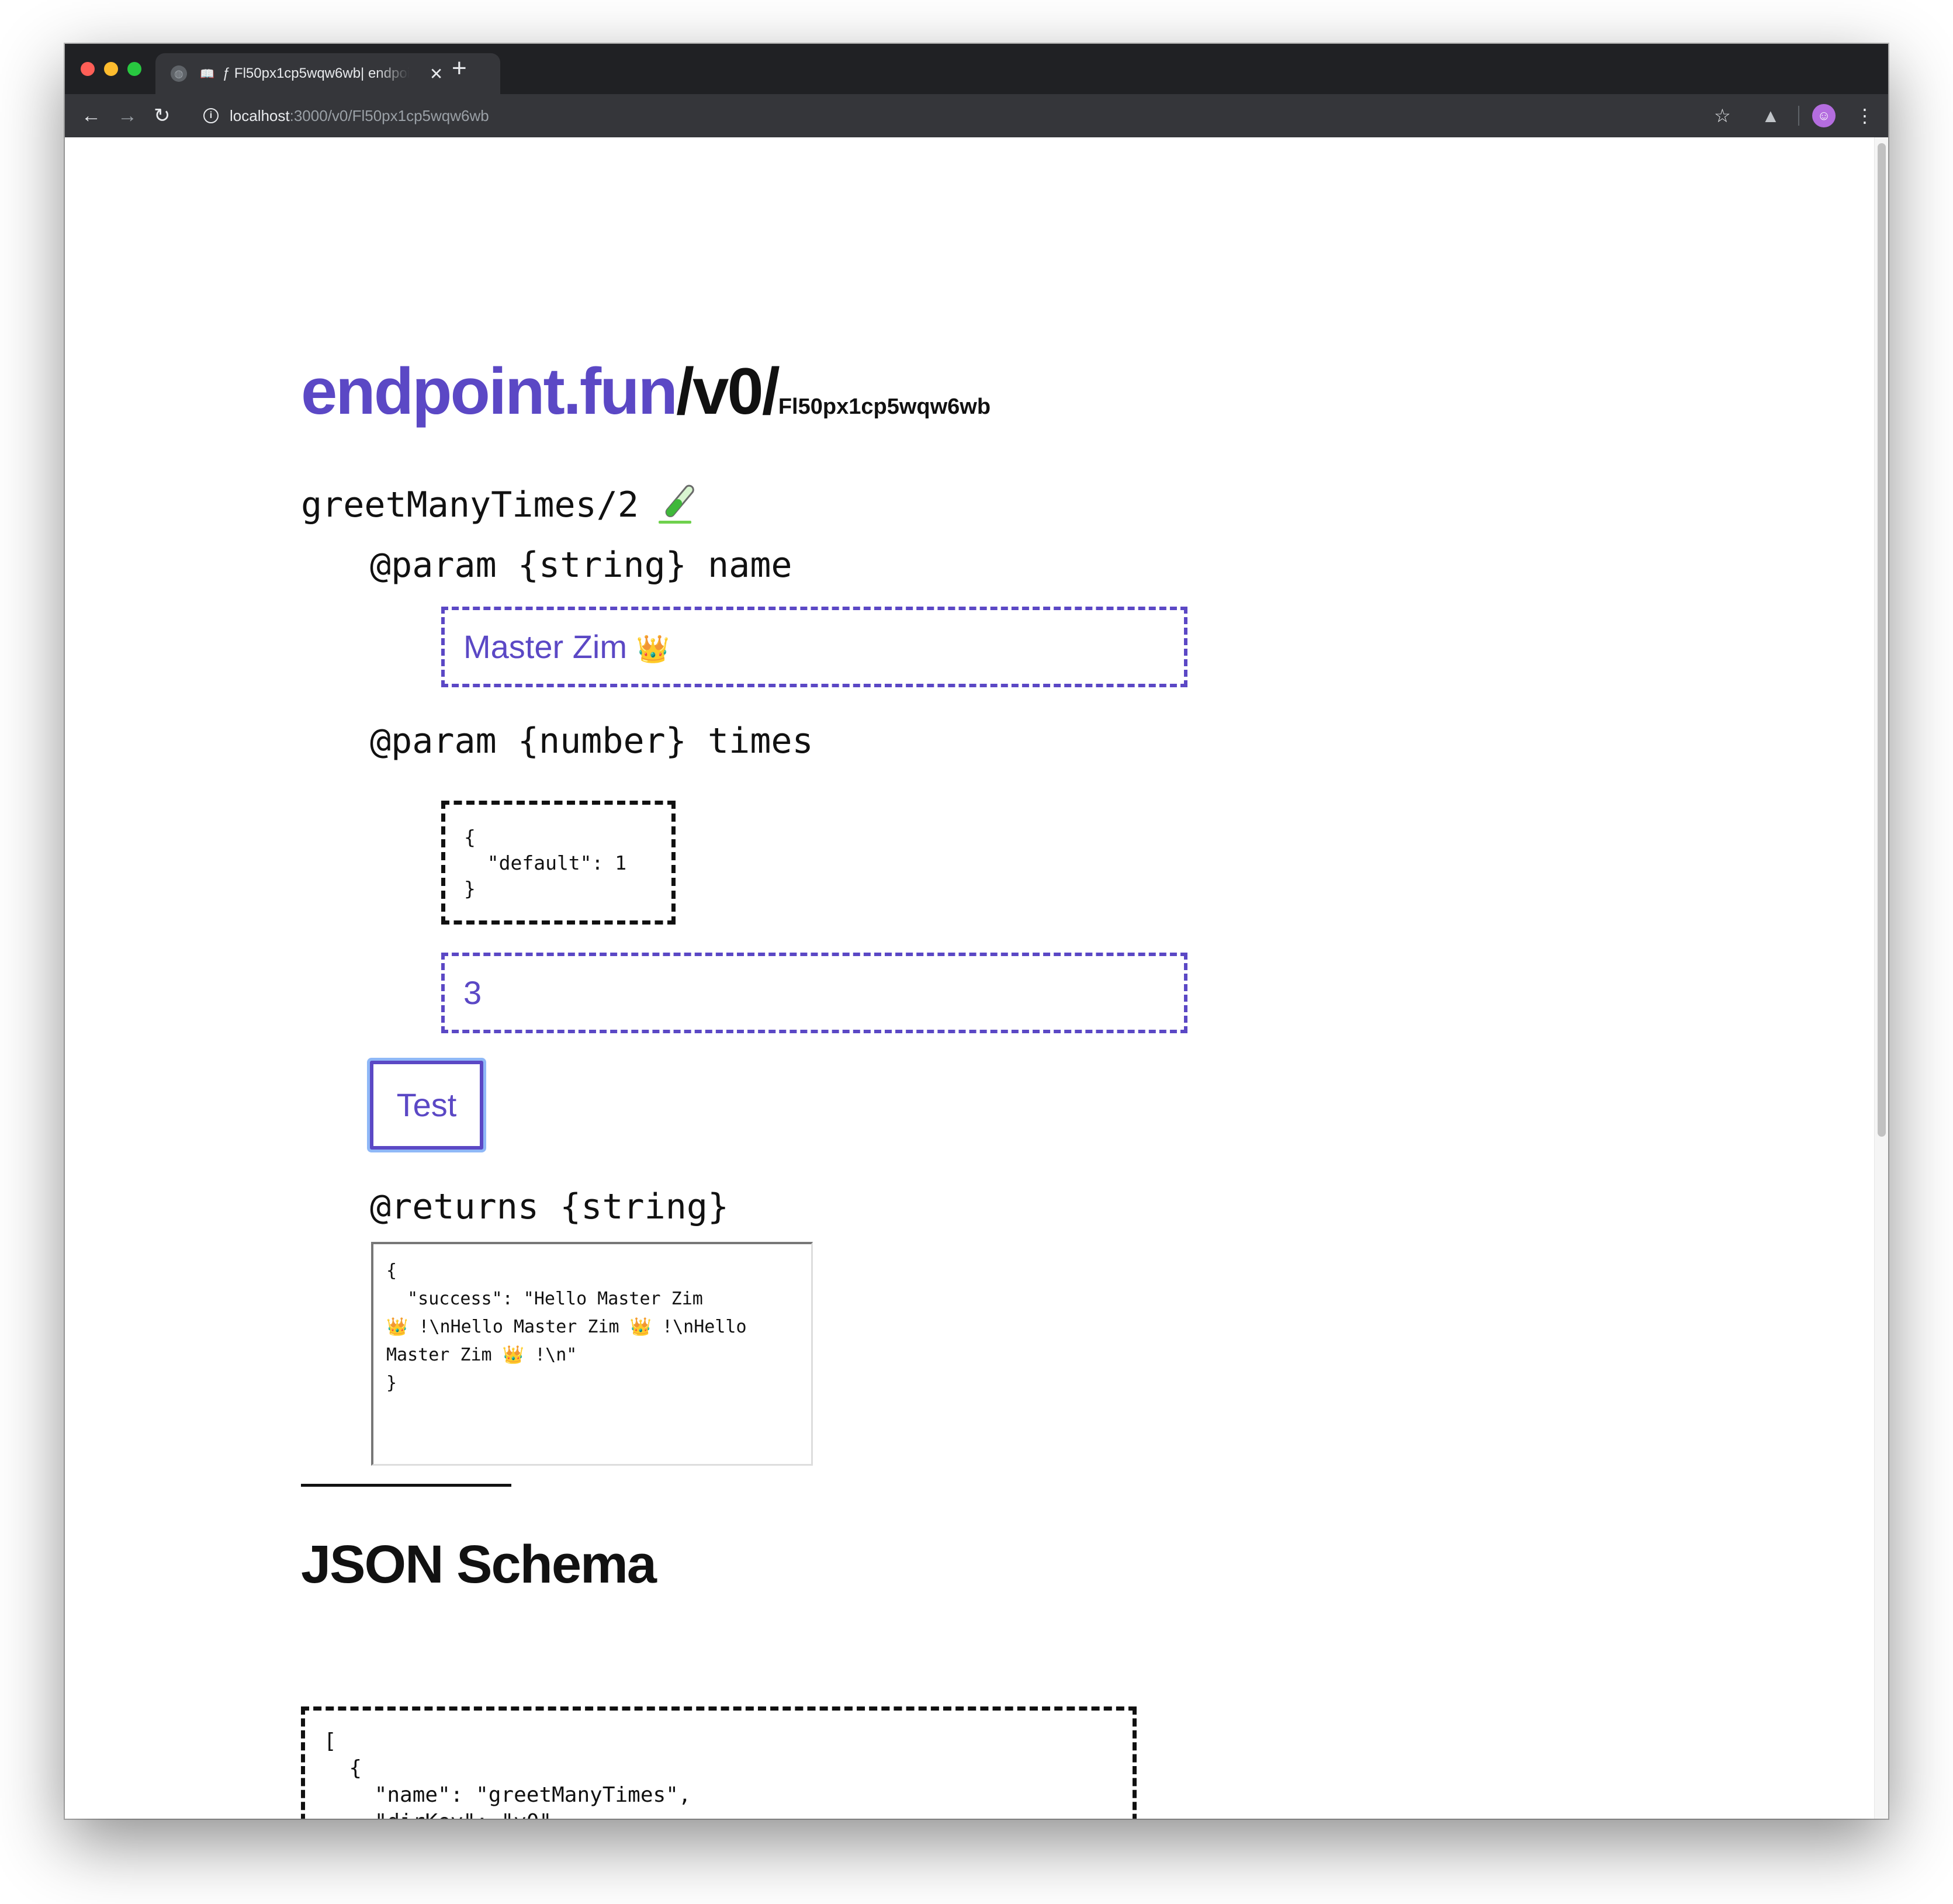  Describe the element at coordinates (127, 115) in the screenshot. I see `forward-arrow-icon: →` at that location.